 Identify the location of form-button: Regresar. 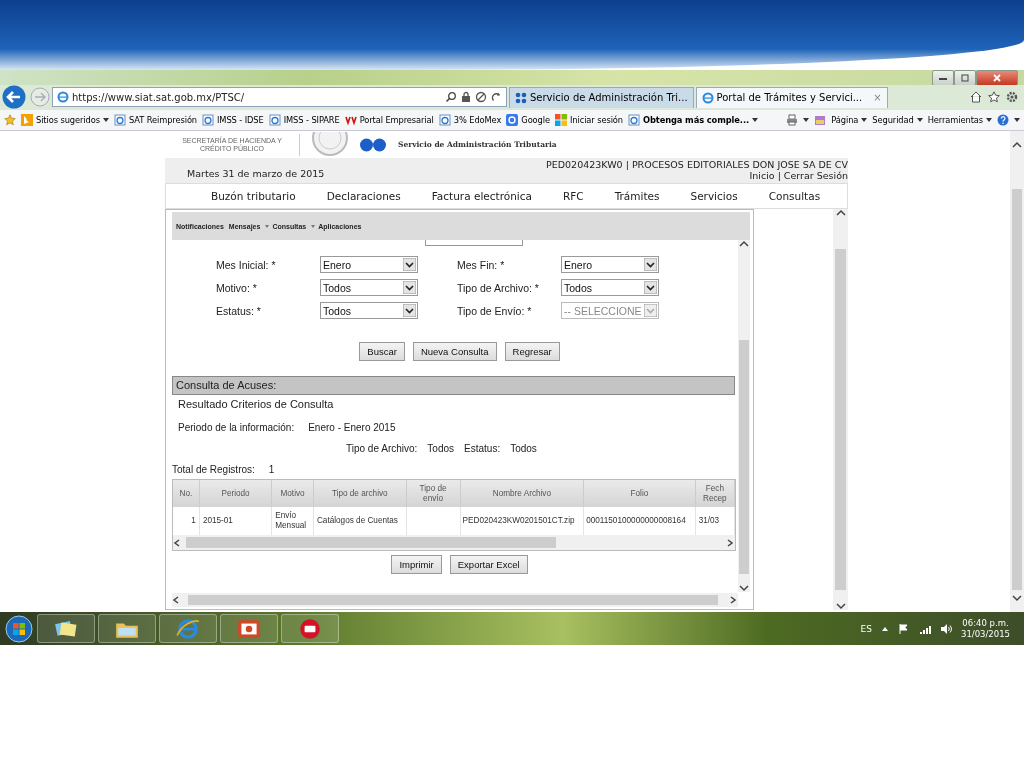
(532, 352).